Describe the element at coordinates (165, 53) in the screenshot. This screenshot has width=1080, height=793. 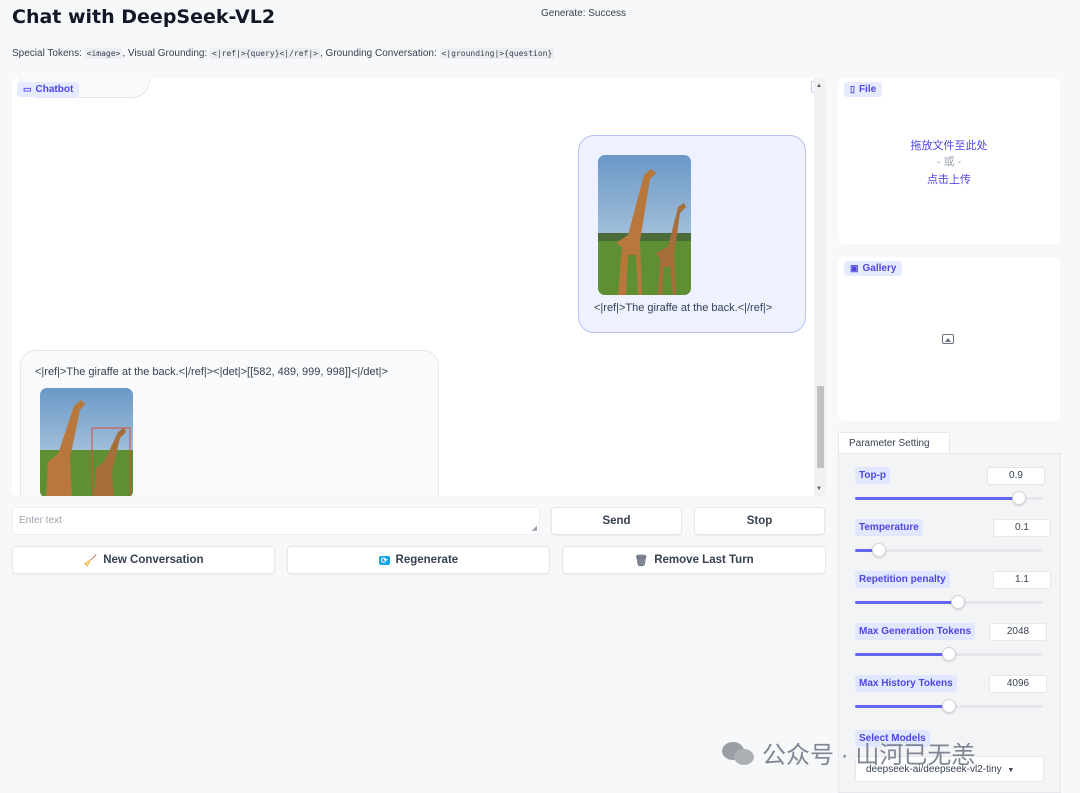
I see `tokens-sep-1: , Visual Grounding:` at that location.